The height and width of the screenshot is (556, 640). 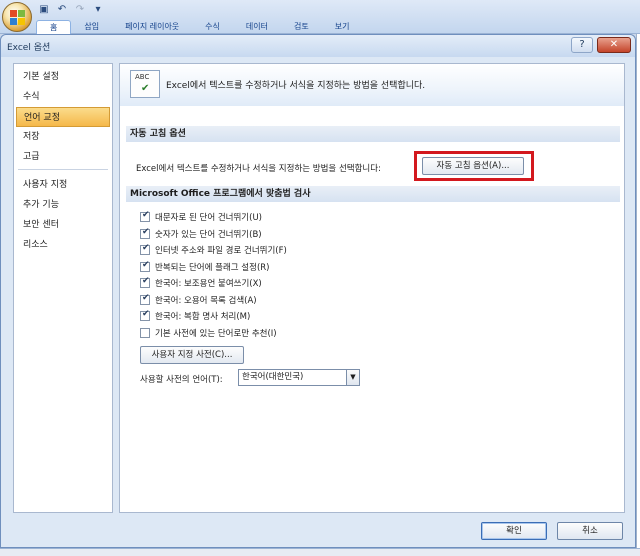 What do you see at coordinates (318, 46) in the screenshot?
I see `dialog-titlebar: Excel 옵션 ? ✕` at bounding box center [318, 46].